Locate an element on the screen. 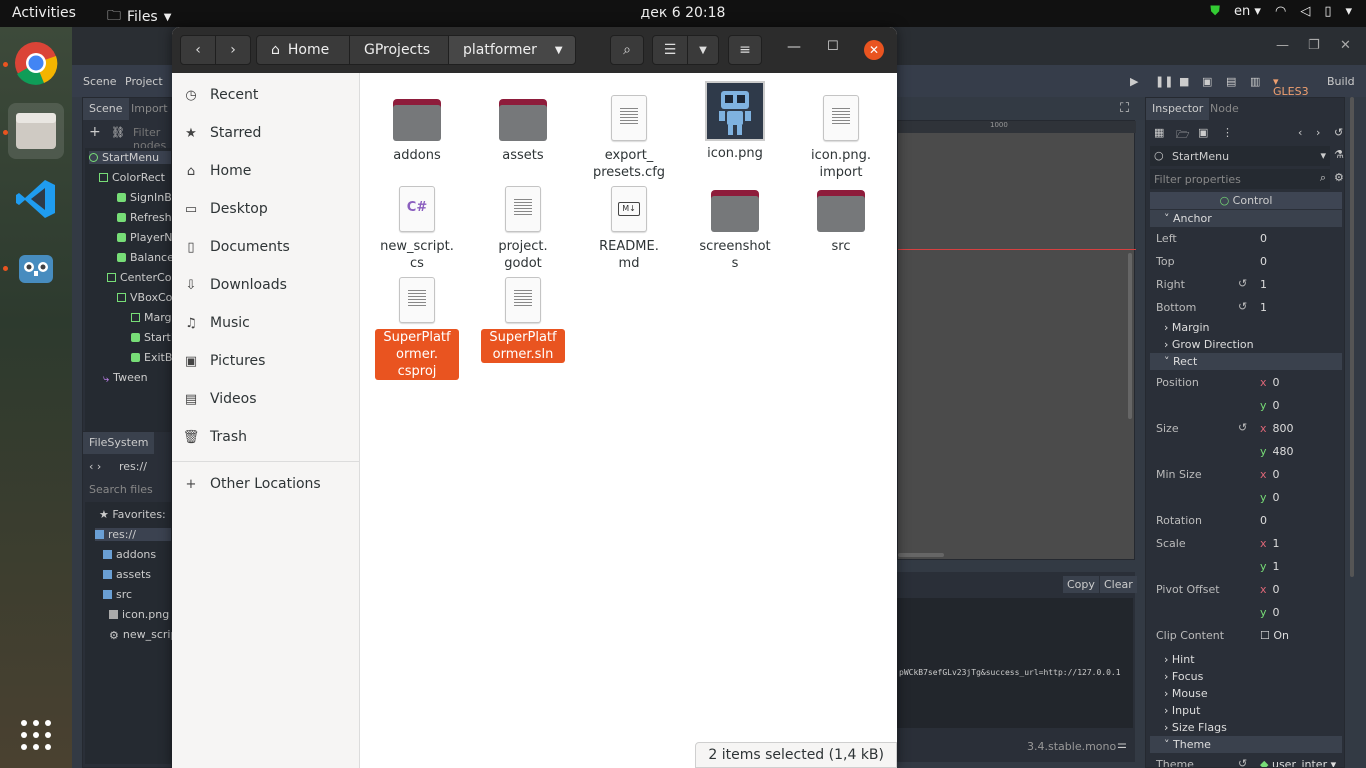  prop-anchor-bottom: Bottom ↺ 1 is located at coordinates (1246, 308).